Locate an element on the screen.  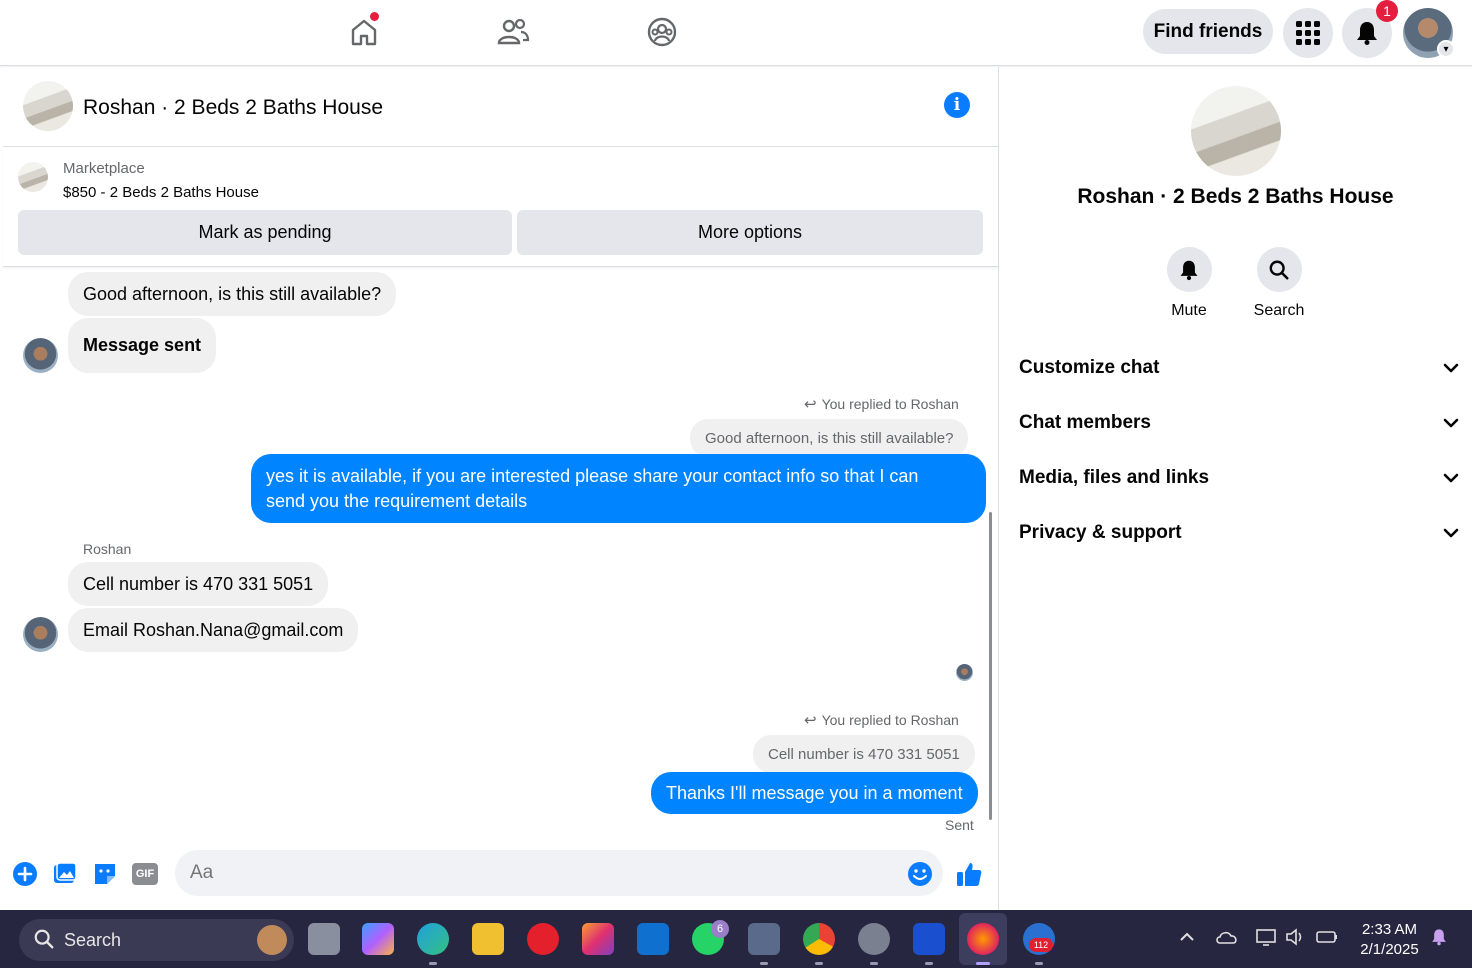
edge-icon is located at coordinates (433, 939).